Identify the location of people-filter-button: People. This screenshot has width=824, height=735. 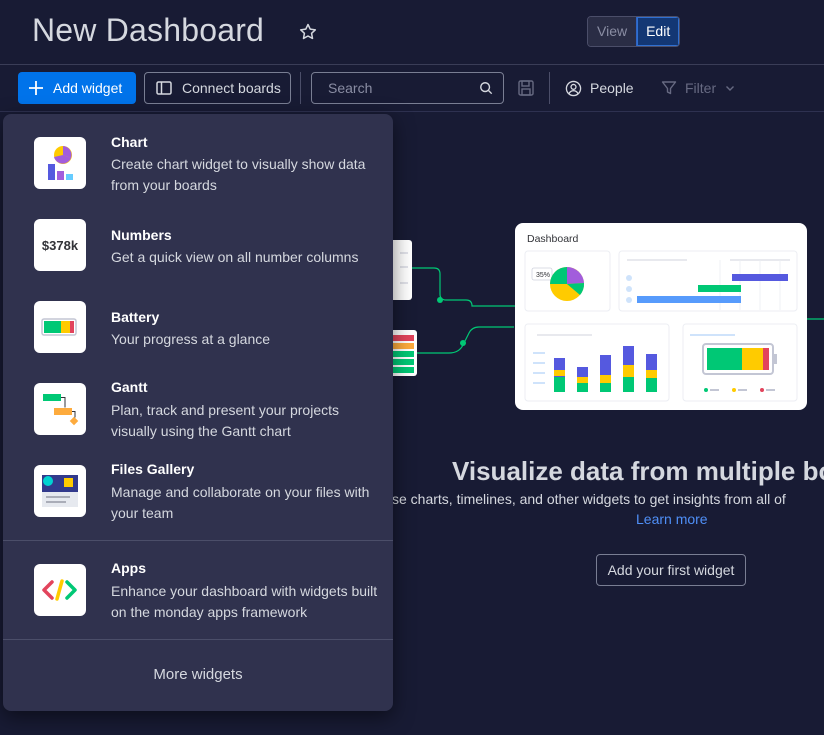
(599, 88).